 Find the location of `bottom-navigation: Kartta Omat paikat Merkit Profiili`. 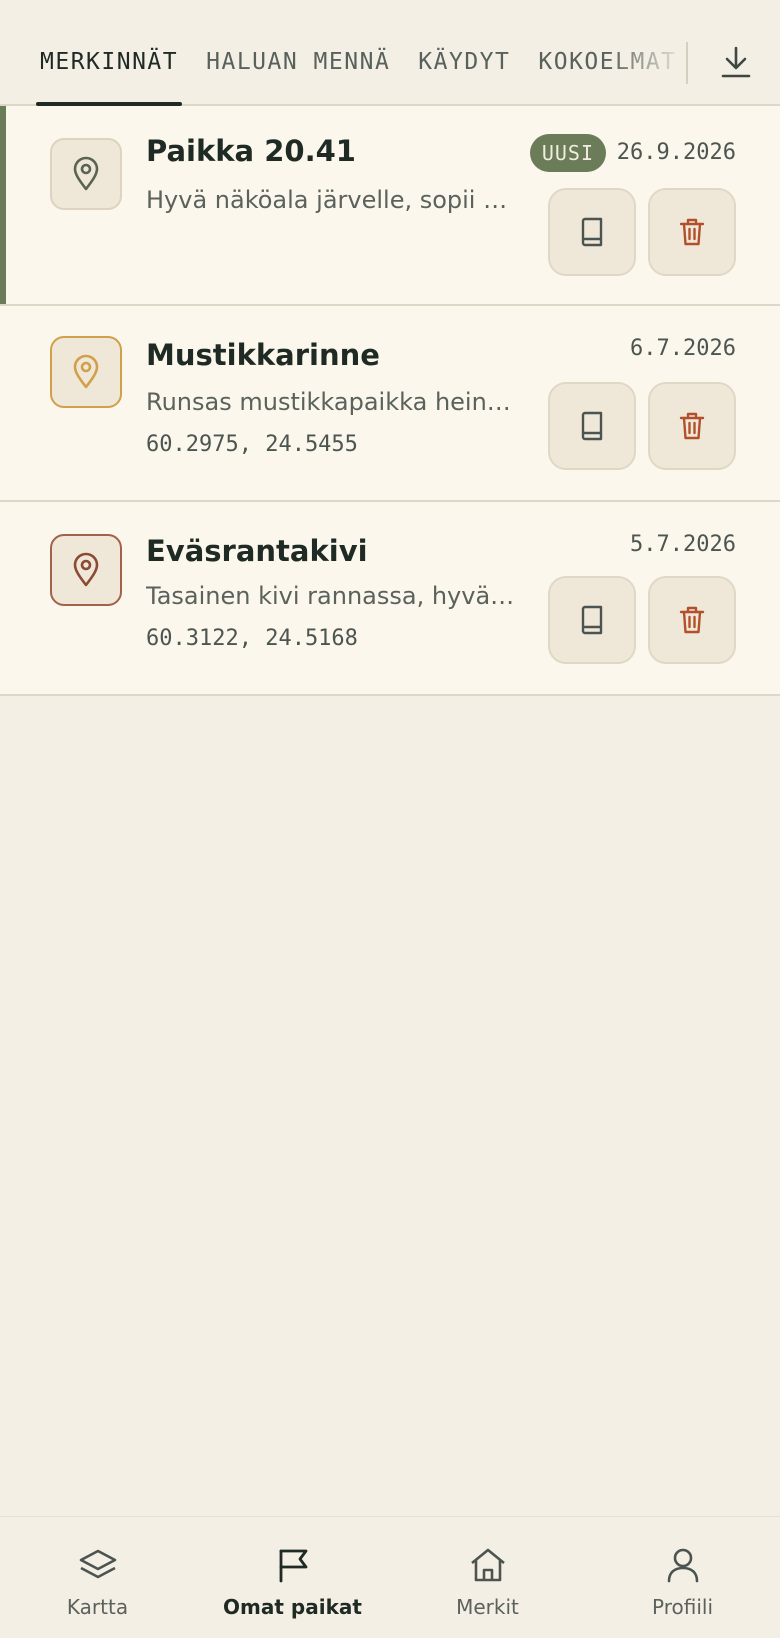

bottom-navigation: Kartta Omat paikat Merkit Profiili is located at coordinates (390, 1577).